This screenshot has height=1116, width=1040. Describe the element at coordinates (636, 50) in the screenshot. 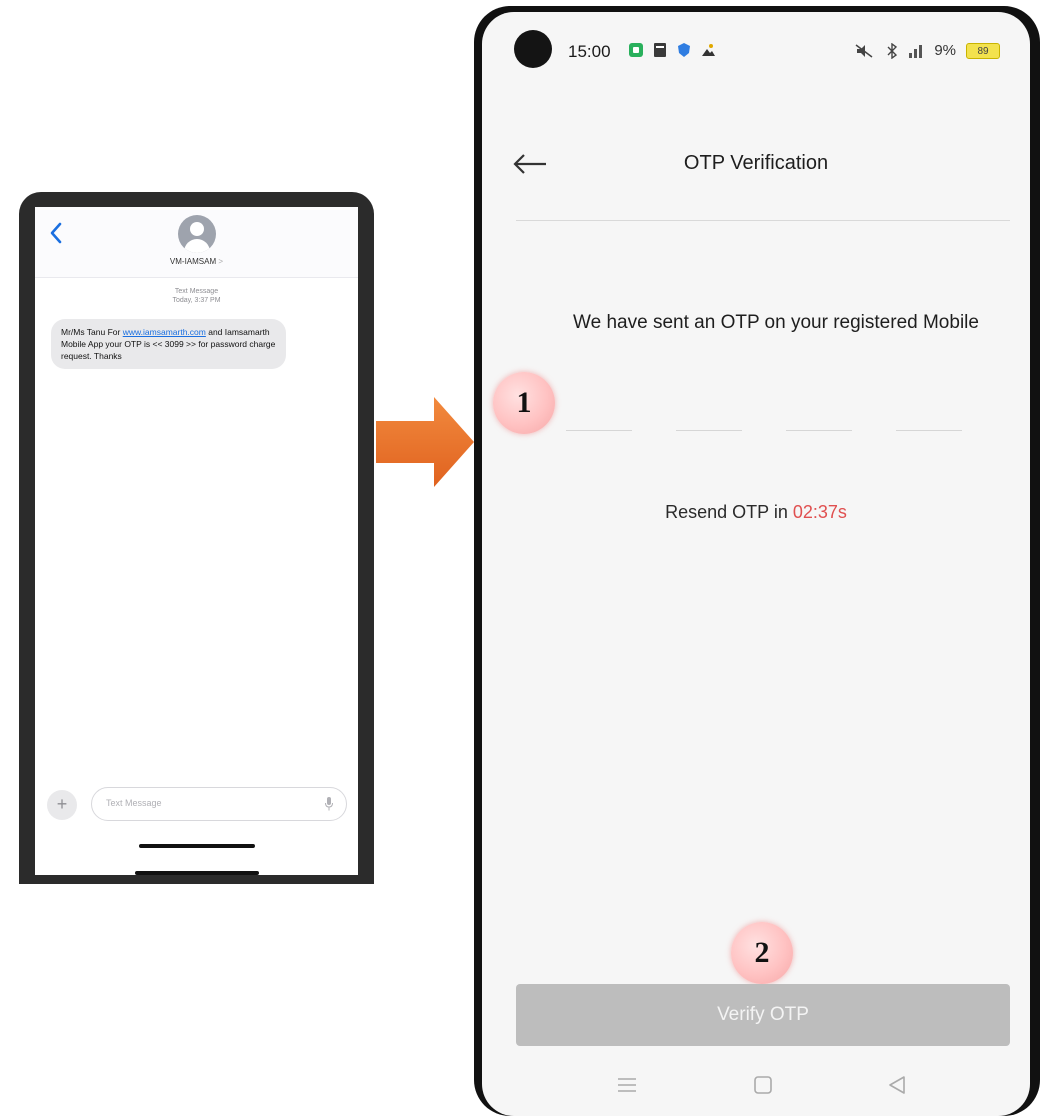

I see `app-notification-icon` at that location.